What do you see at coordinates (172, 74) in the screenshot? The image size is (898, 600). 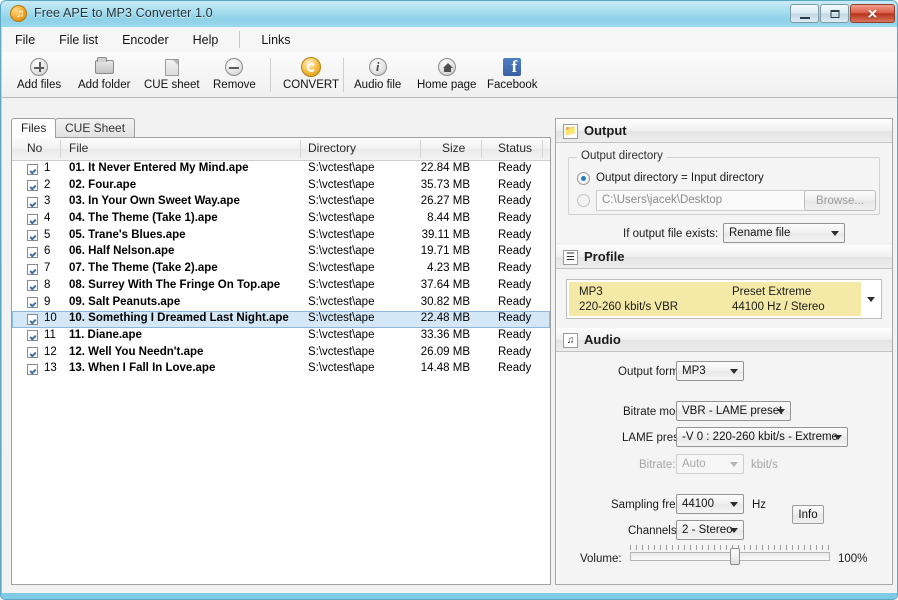 I see `cue-sheet-button: CUE sheet` at bounding box center [172, 74].